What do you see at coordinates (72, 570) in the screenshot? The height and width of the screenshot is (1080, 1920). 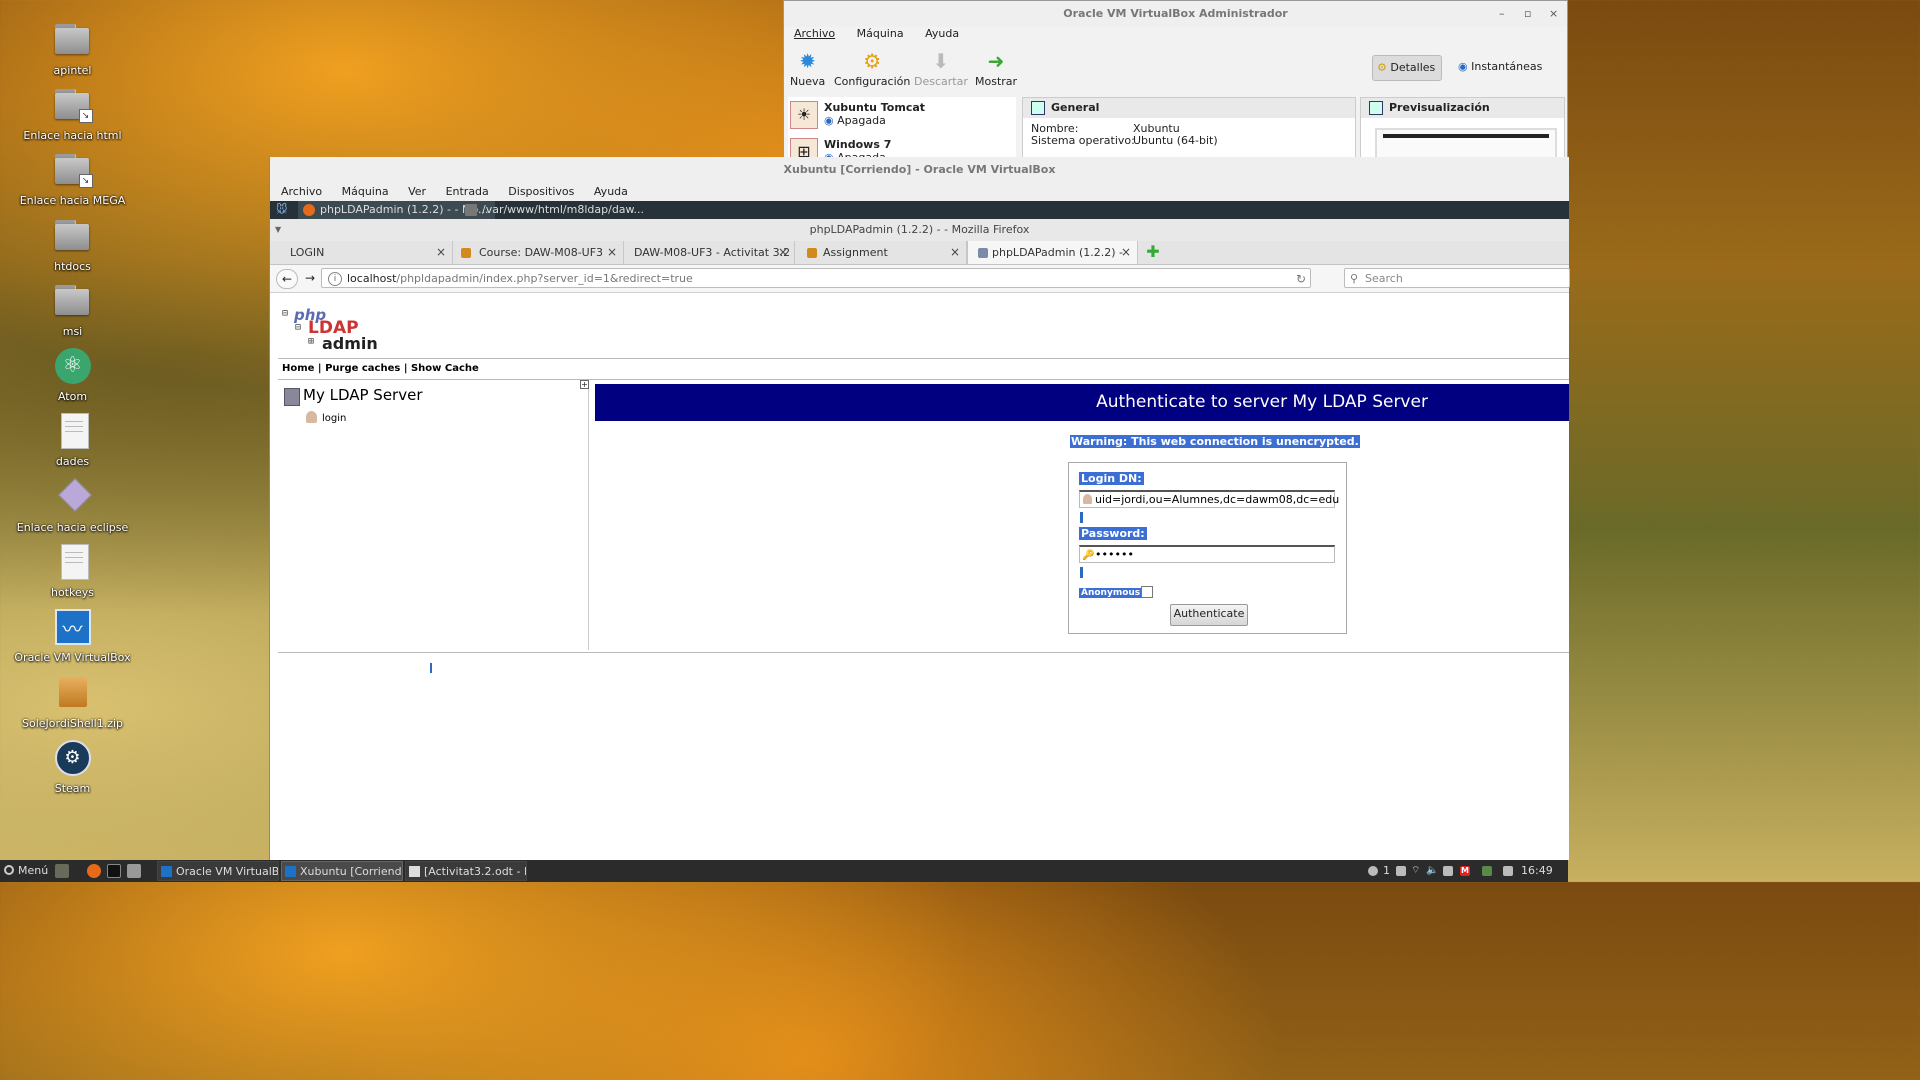 I see `desktop-icon-hotkeys: hotkeys` at bounding box center [72, 570].